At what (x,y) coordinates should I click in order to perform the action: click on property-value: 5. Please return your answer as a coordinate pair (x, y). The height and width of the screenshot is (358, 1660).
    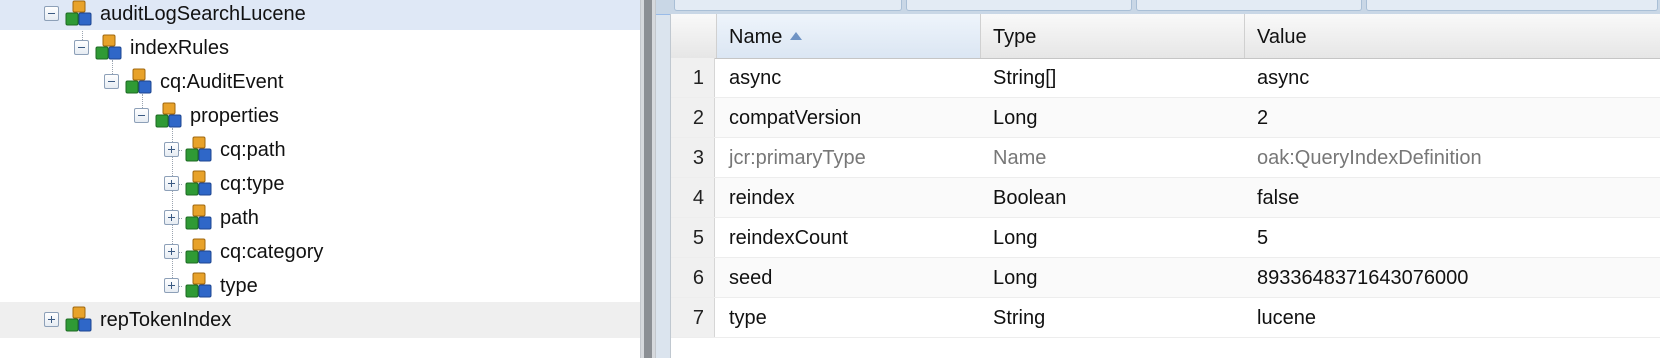
    Looking at the image, I should click on (1452, 237).